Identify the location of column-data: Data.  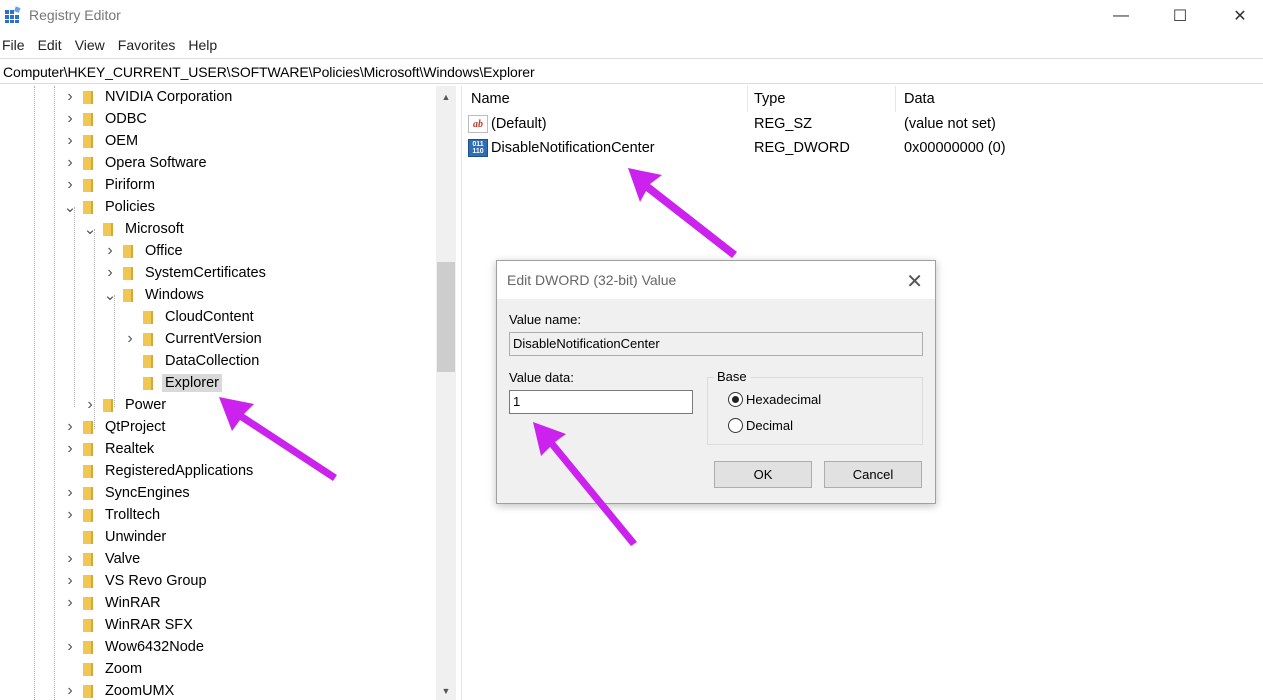
(1076, 99).